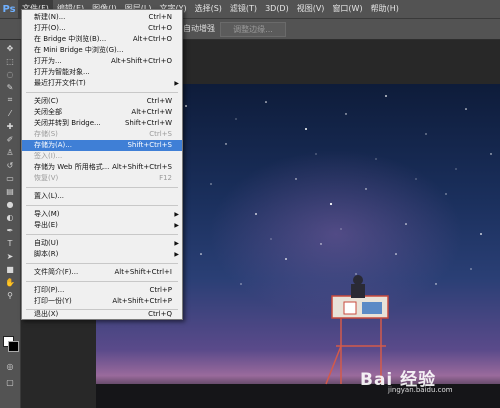 The width and height of the screenshot is (500, 408). I want to click on eraser-tool-icon: ▭, so click(10, 178).